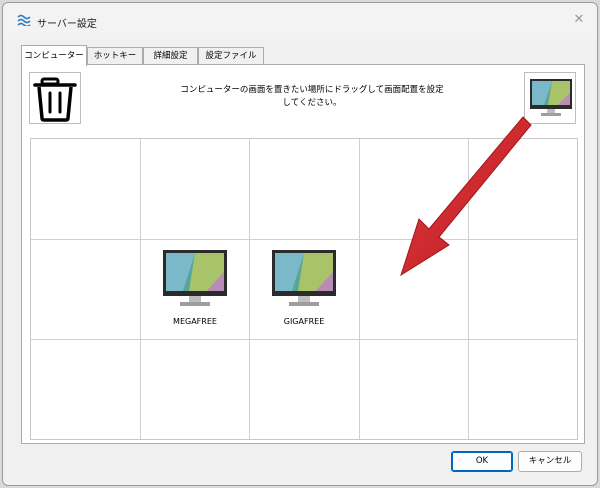 Image resolution: width=600 pixels, height=488 pixels. Describe the element at coordinates (312, 97) in the screenshot. I see `instruction-text: コンピューターの画面を置きたい場所にドラッグして画面配置を設定 してください。` at that location.